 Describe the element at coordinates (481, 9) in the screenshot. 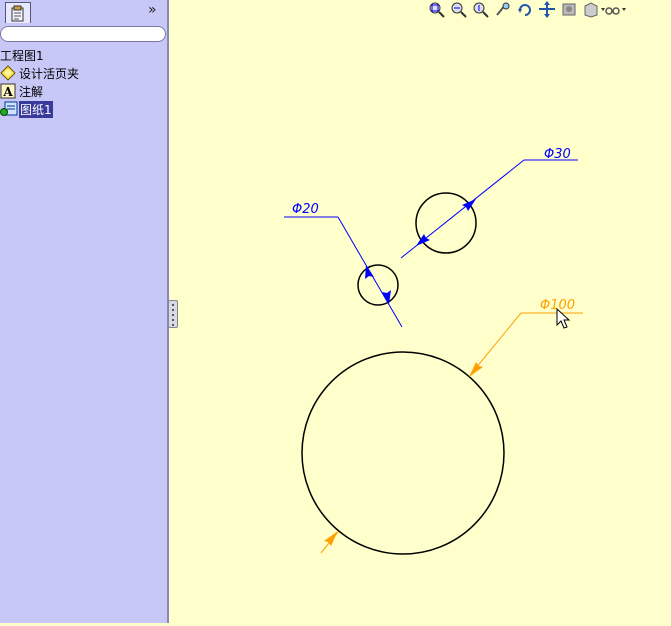

I see `zoom-in-out-icon` at that location.